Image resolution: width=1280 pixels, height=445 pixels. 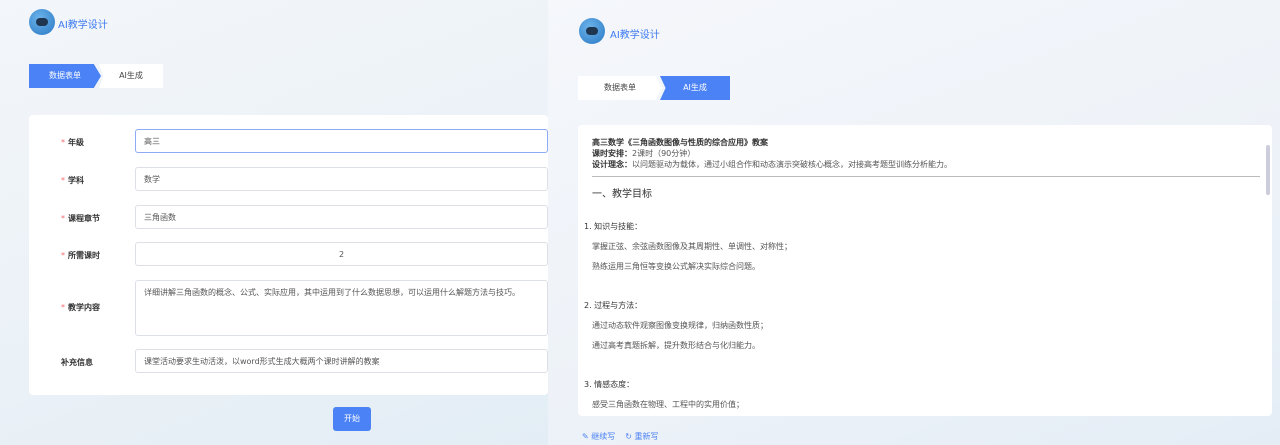 What do you see at coordinates (341, 254) in the screenshot?
I see `hours-input: 2` at bounding box center [341, 254].